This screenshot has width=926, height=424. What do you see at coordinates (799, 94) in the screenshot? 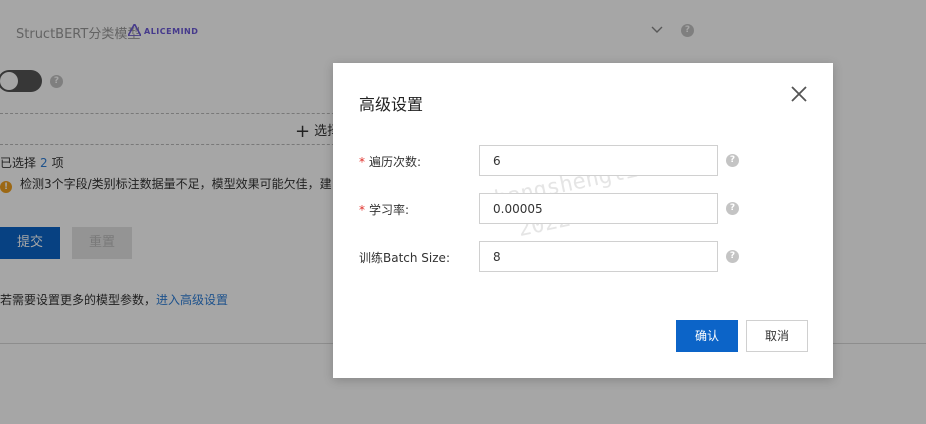
I see `close-icon` at bounding box center [799, 94].